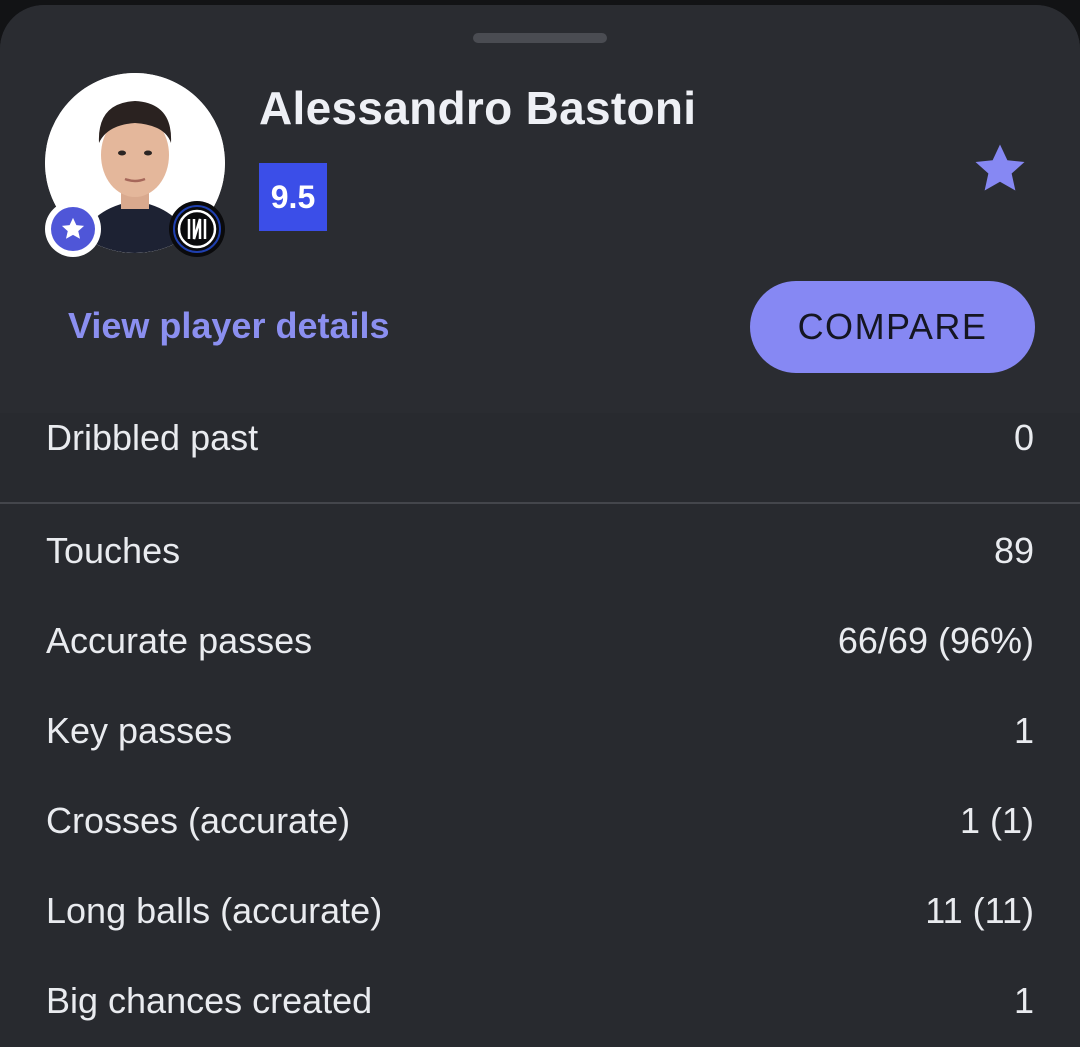 This screenshot has width=1080, height=1047. Describe the element at coordinates (540, 821) in the screenshot. I see `stat-row-crosses: Crosses (accurate) 1 (1)` at that location.